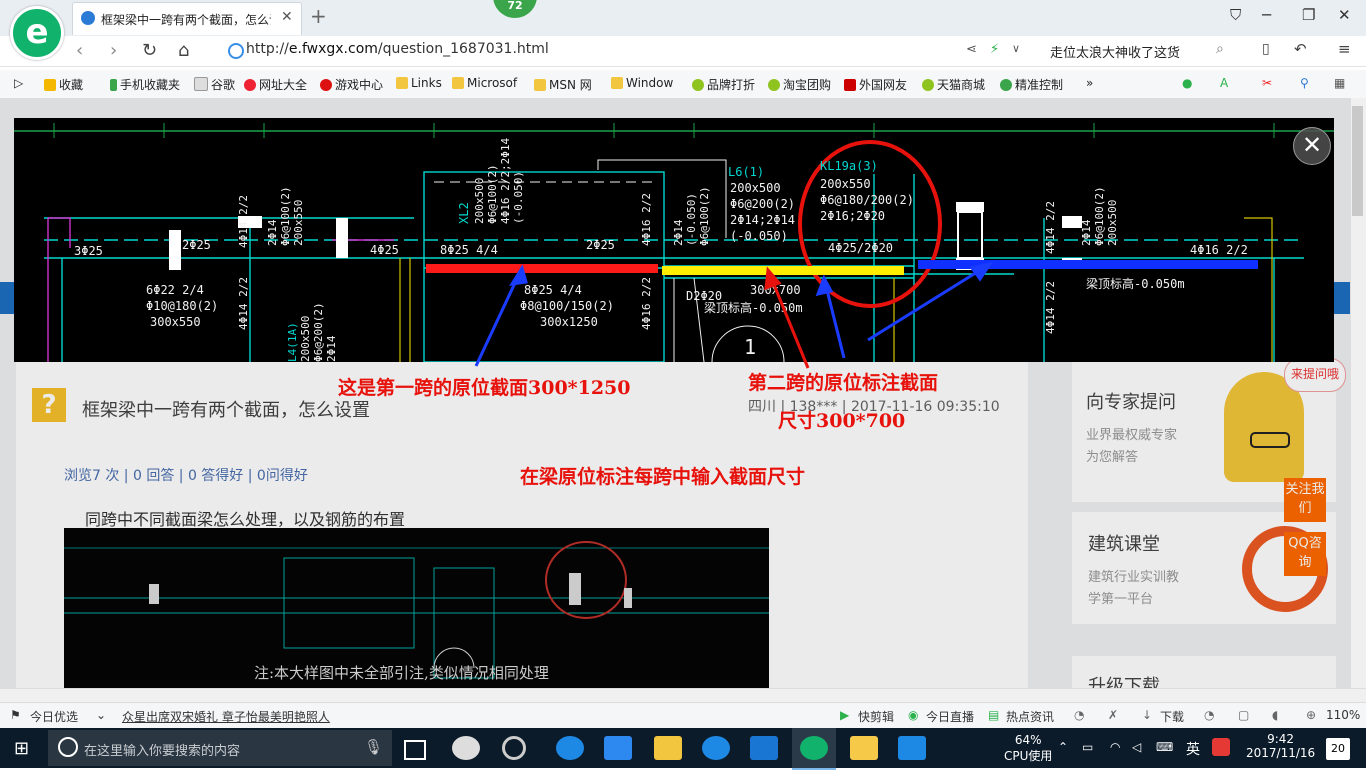 The height and width of the screenshot is (770, 1366). What do you see at coordinates (1113, 715) in the screenshot?
I see `tools-icon: ✗` at bounding box center [1113, 715].